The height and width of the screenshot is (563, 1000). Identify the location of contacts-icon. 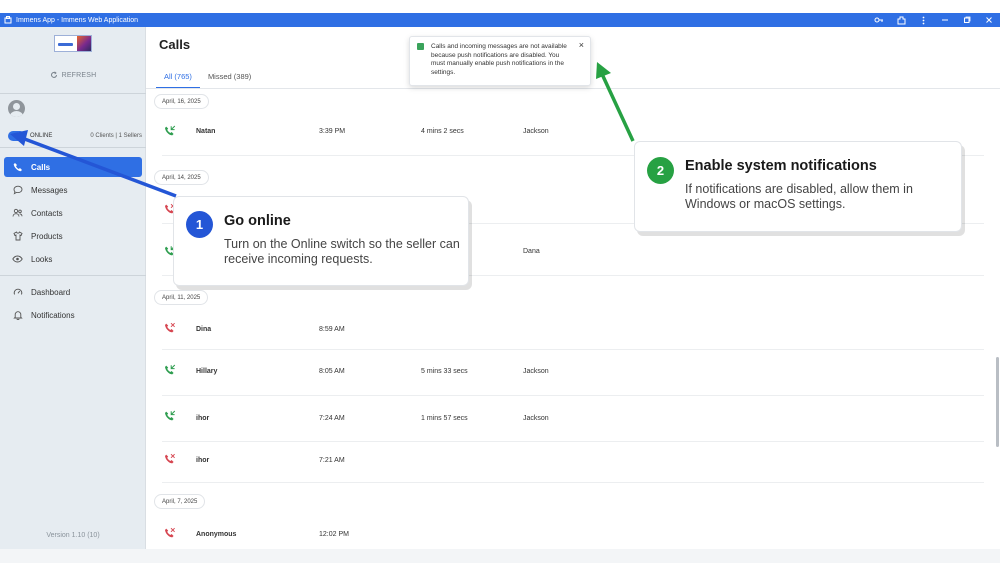
(17, 213).